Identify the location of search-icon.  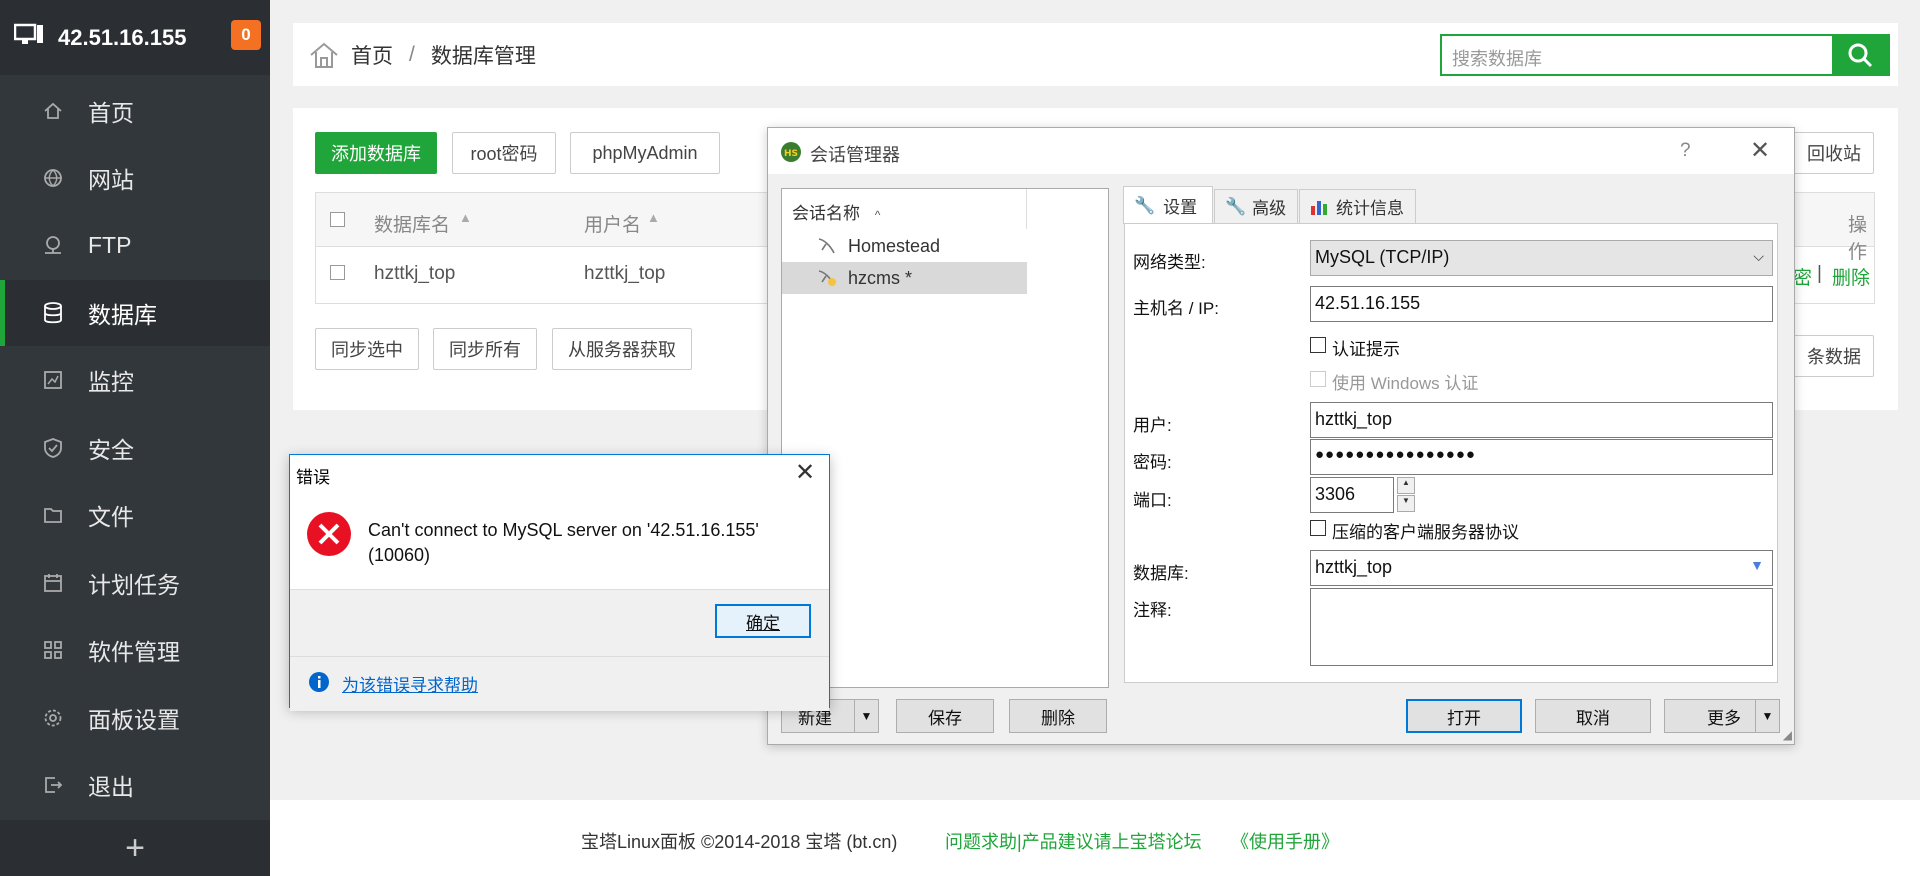
(1860, 55).